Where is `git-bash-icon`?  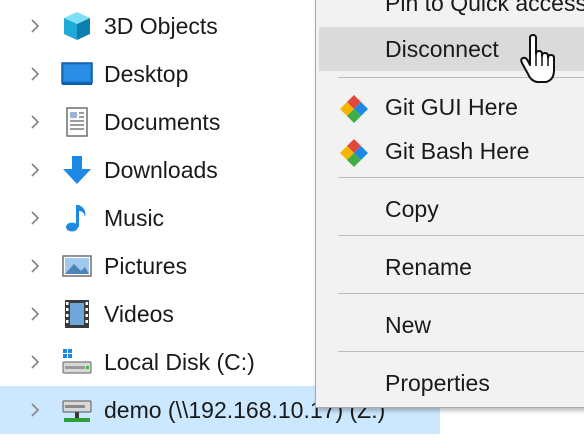
git-bash-icon is located at coordinates (354, 152).